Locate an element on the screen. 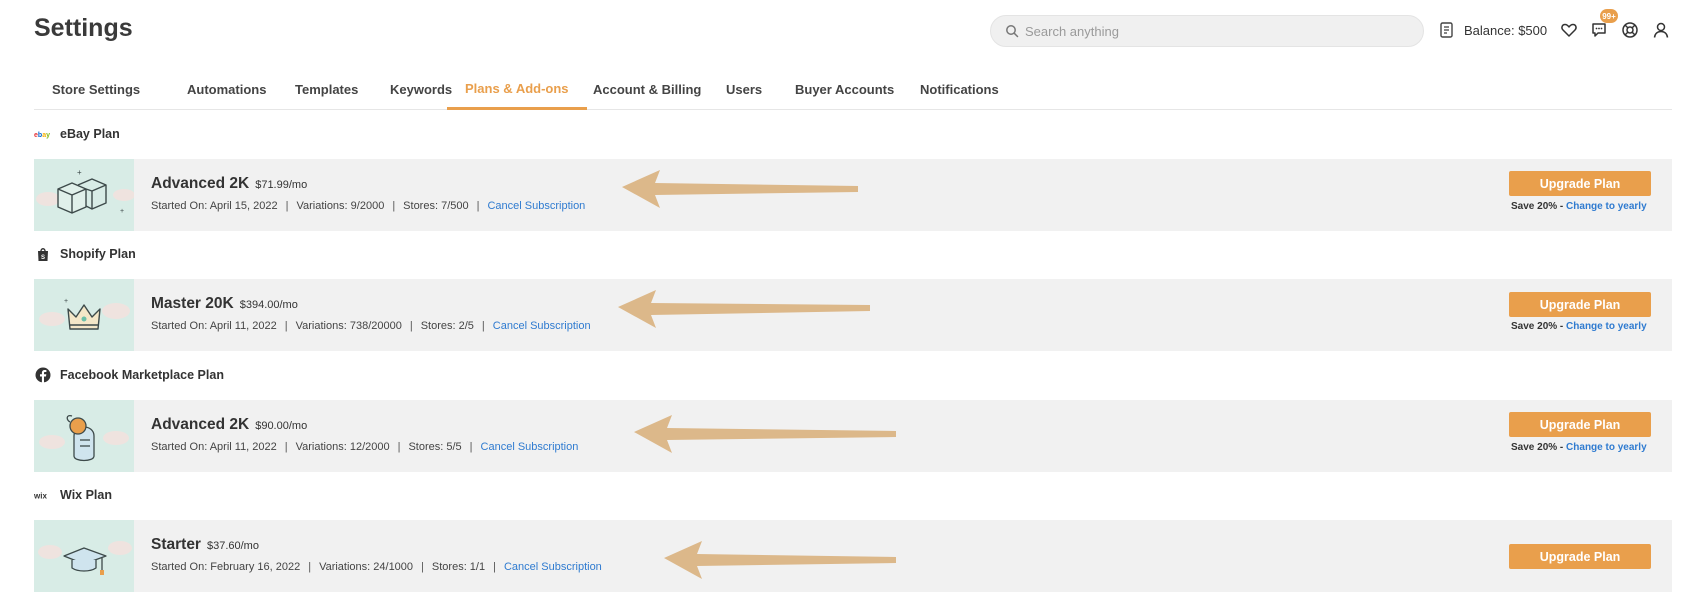  graduation-cap-illustration is located at coordinates (84, 556).